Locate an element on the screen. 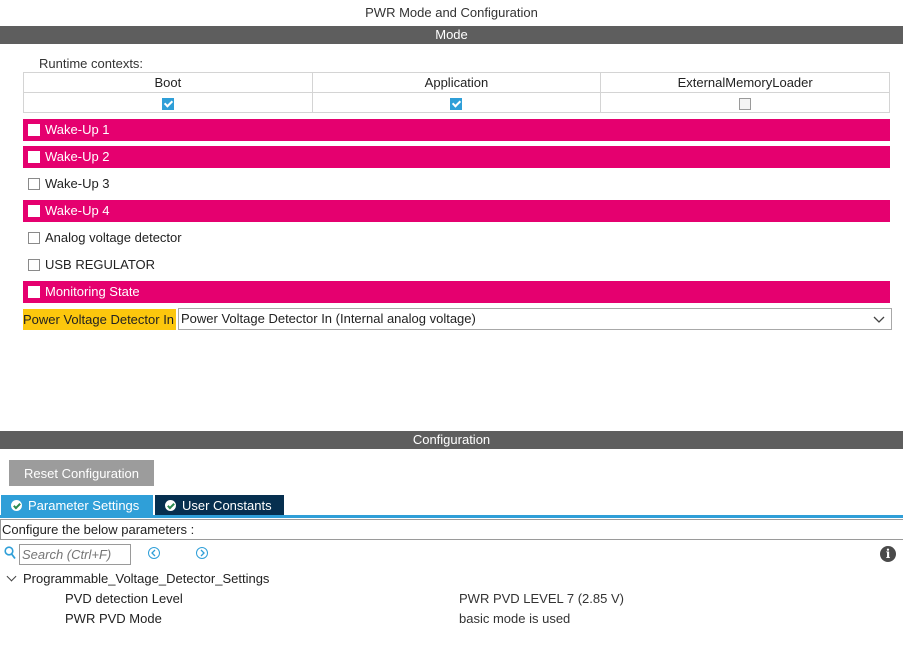 The width and height of the screenshot is (903, 652). window-title: PWR Mode and Configuration is located at coordinates (451, 12).